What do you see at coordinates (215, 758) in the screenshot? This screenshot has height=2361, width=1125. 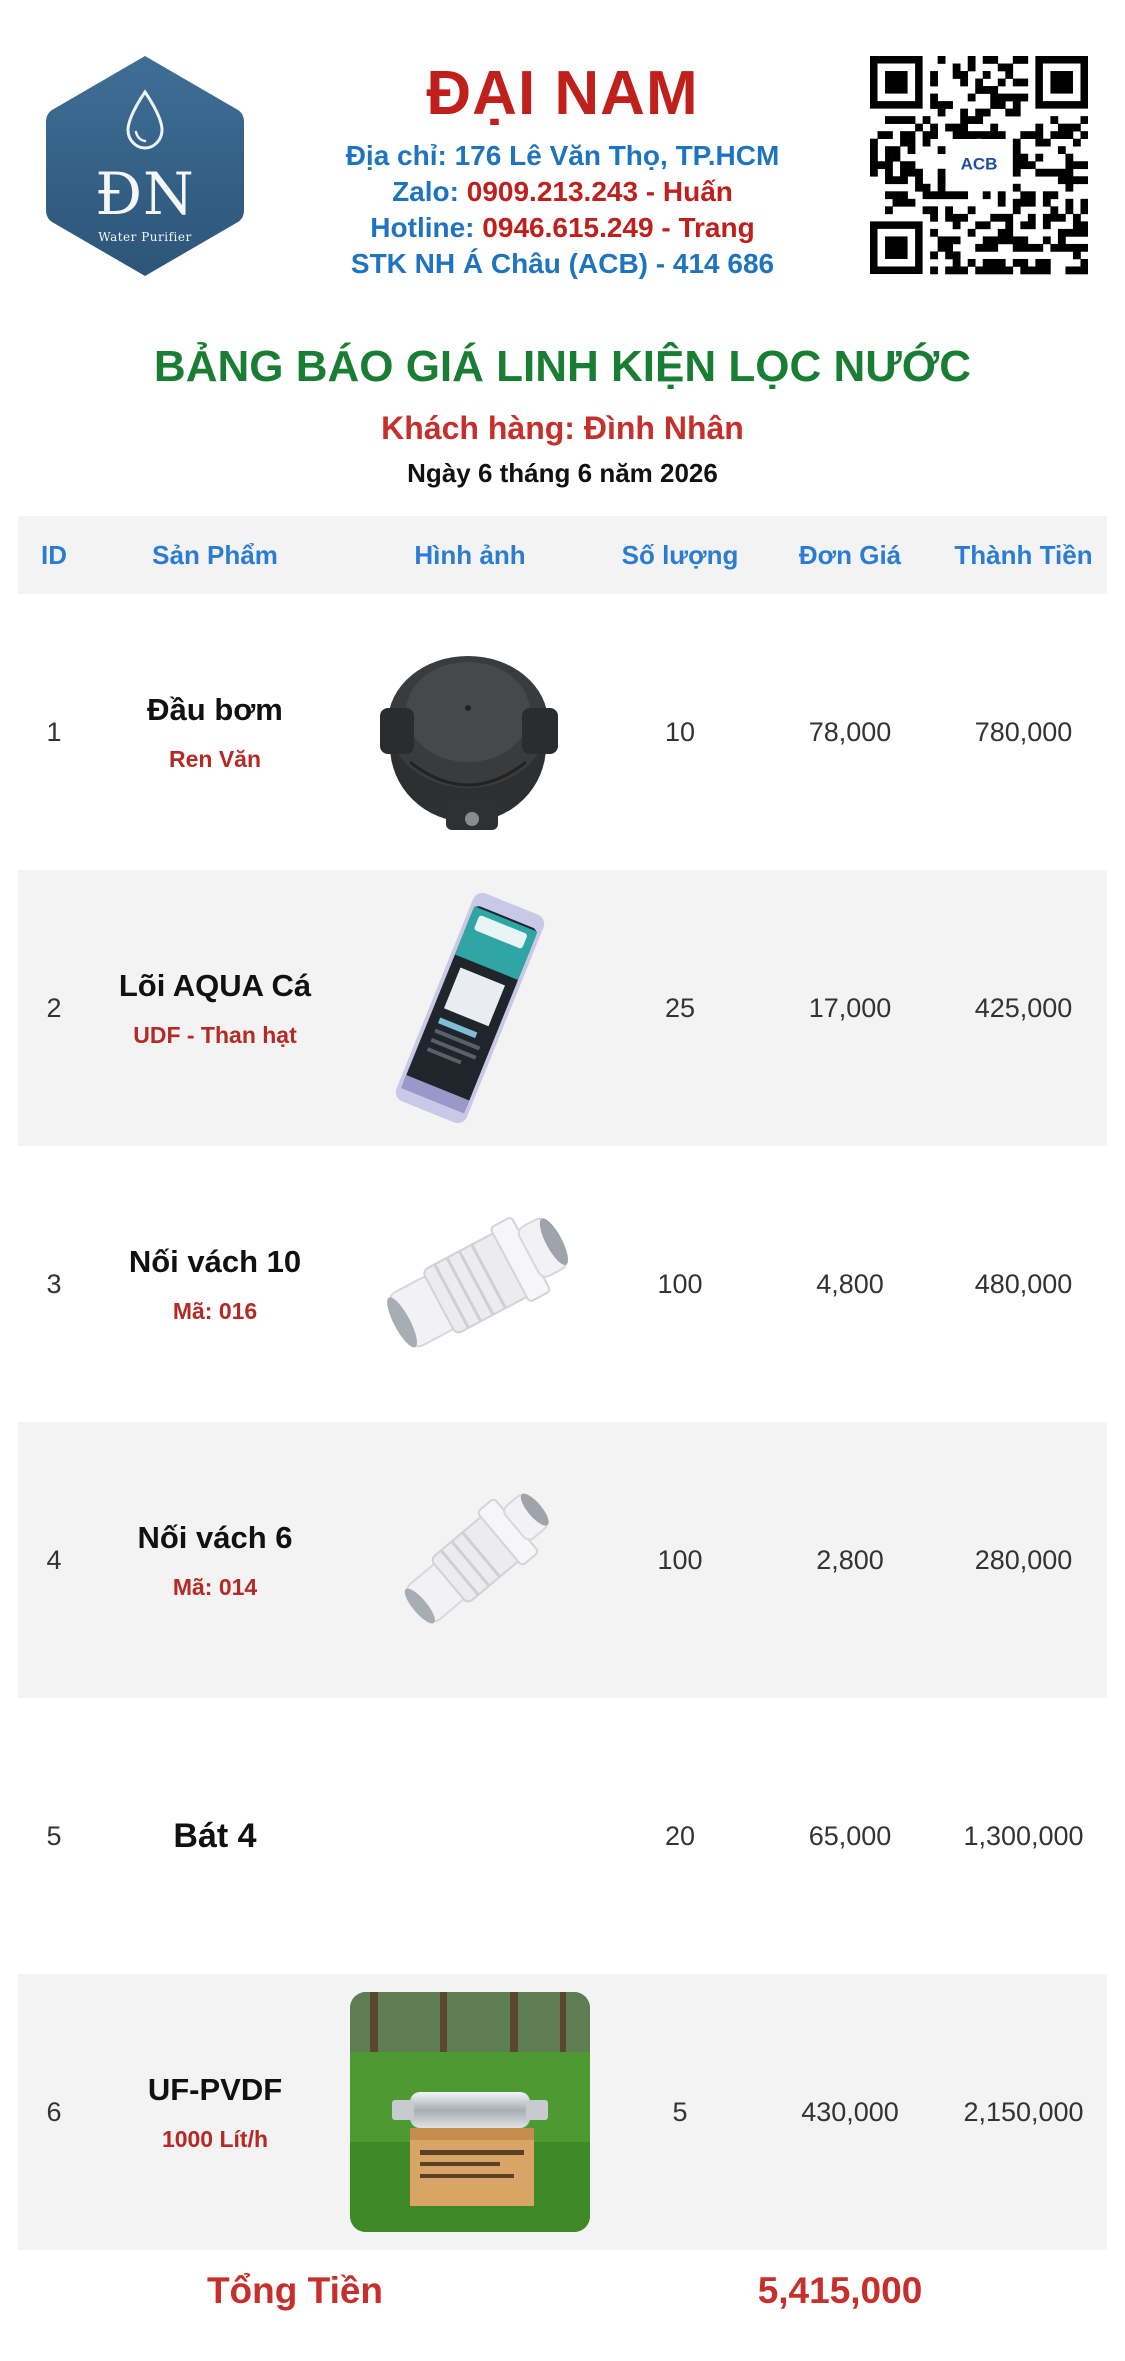 I see `product-detail: Ren Văn` at bounding box center [215, 758].